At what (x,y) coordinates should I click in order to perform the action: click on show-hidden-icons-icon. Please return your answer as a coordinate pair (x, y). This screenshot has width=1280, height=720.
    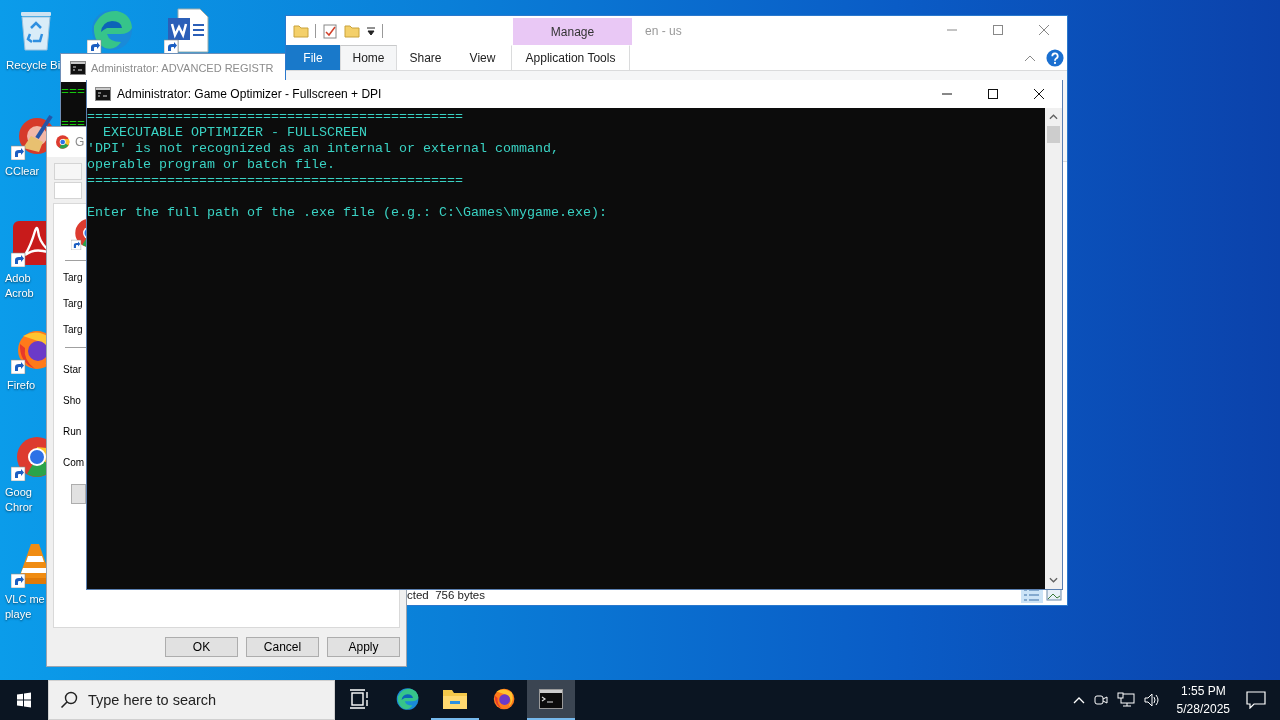
    Looking at the image, I should click on (1078, 700).